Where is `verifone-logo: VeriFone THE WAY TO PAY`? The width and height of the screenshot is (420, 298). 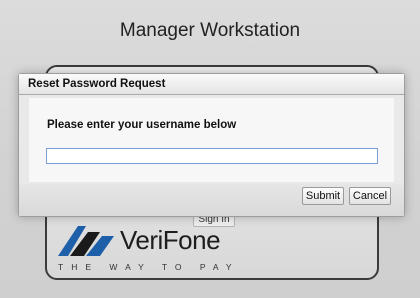 verifone-logo: VeriFone THE WAY TO PAY is located at coordinates (151, 248).